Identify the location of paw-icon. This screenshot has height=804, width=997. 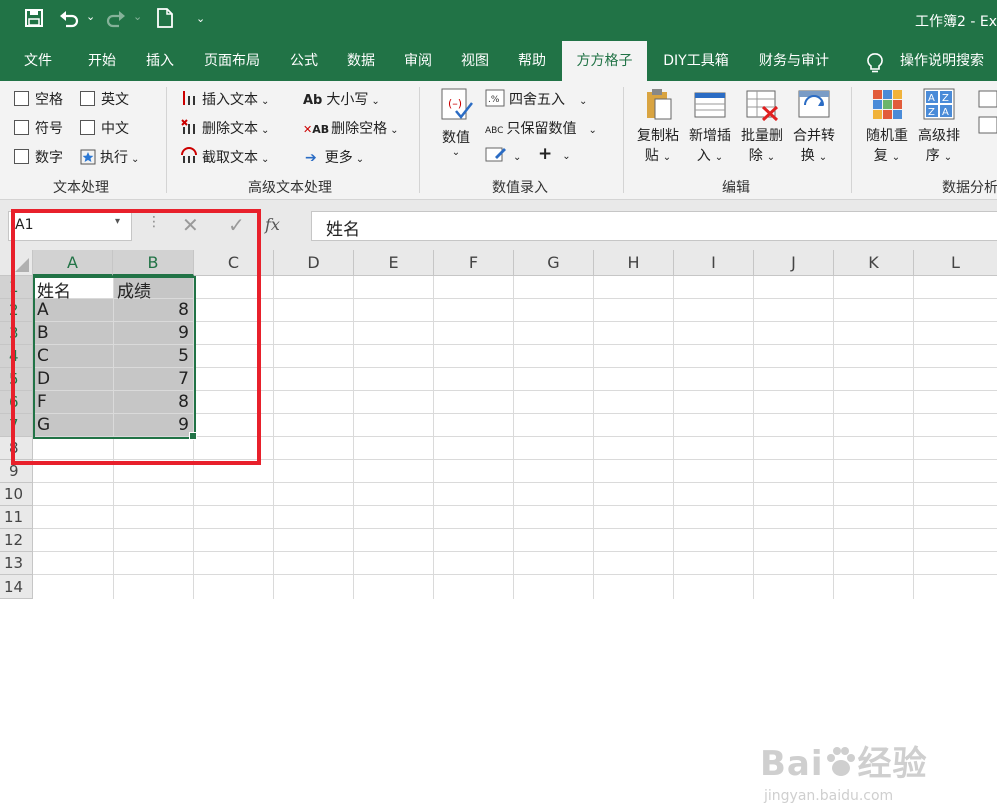
(841, 766).